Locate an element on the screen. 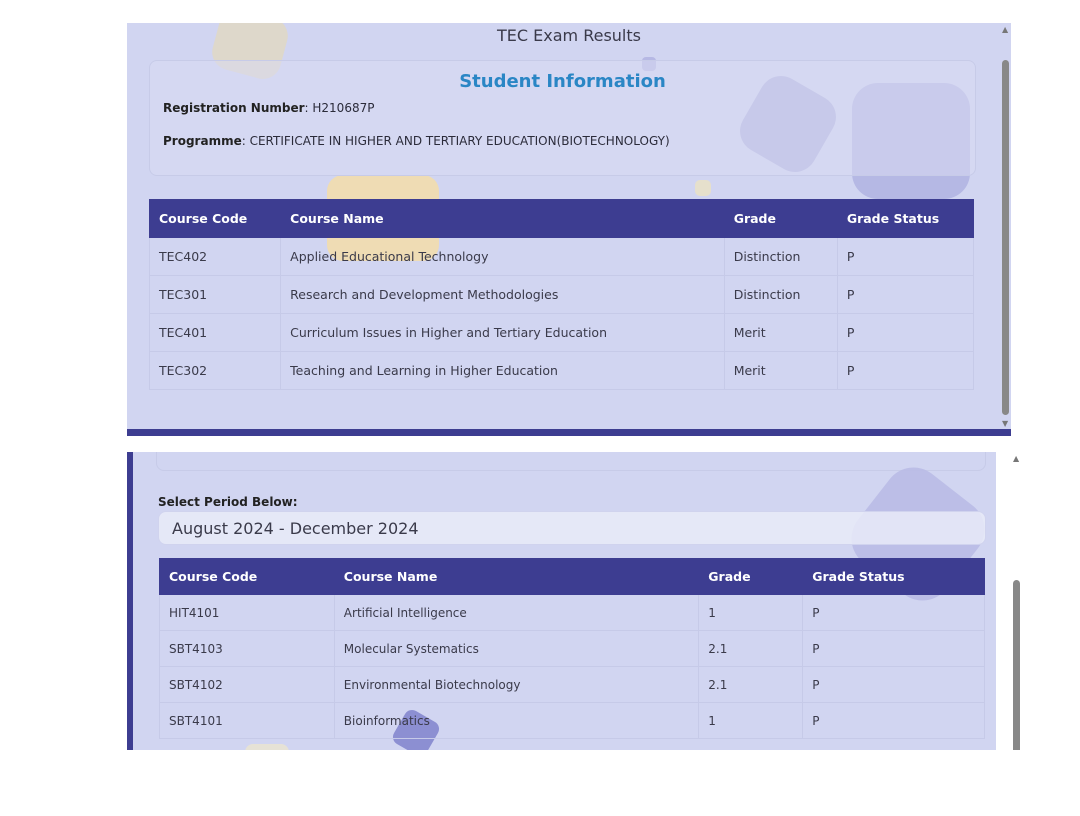 The image size is (1080, 816). scrollbar-panel2: ▲ is located at coordinates (1016, 601).